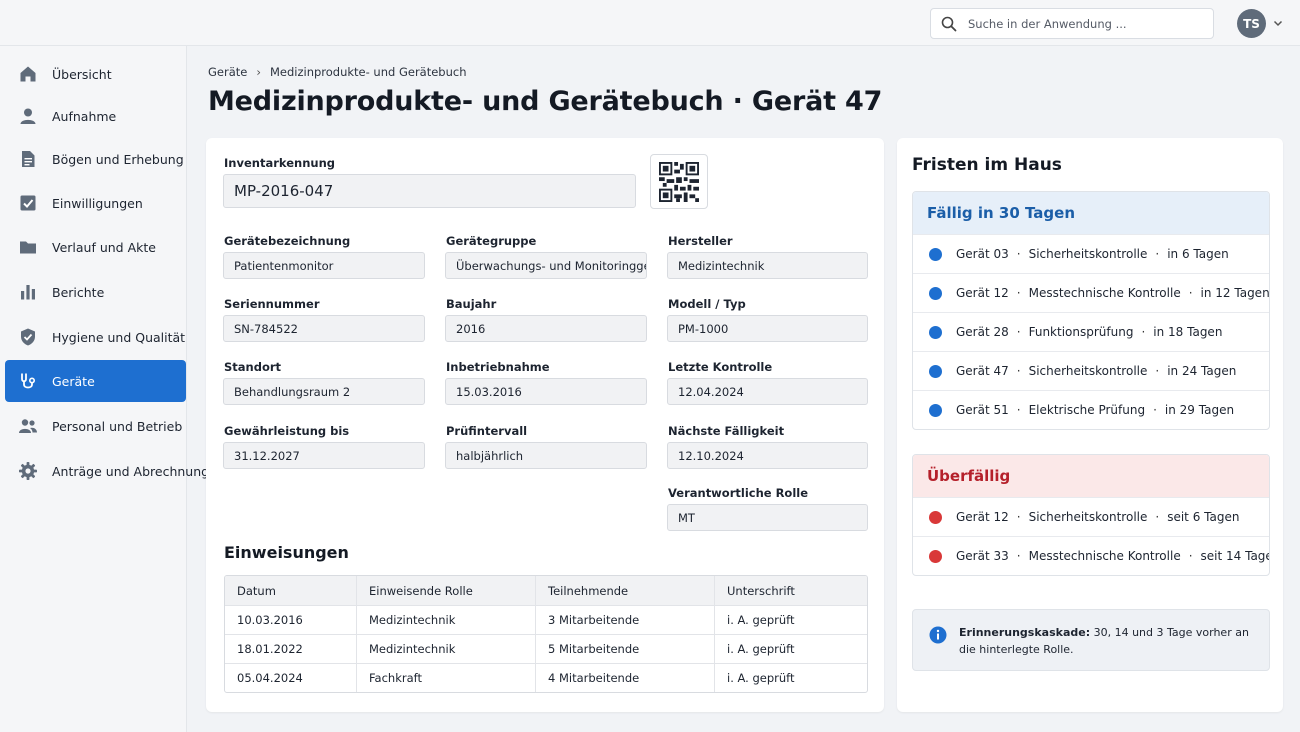  What do you see at coordinates (286, 552) in the screenshot?
I see `trainings-title: Einweisungen` at bounding box center [286, 552].